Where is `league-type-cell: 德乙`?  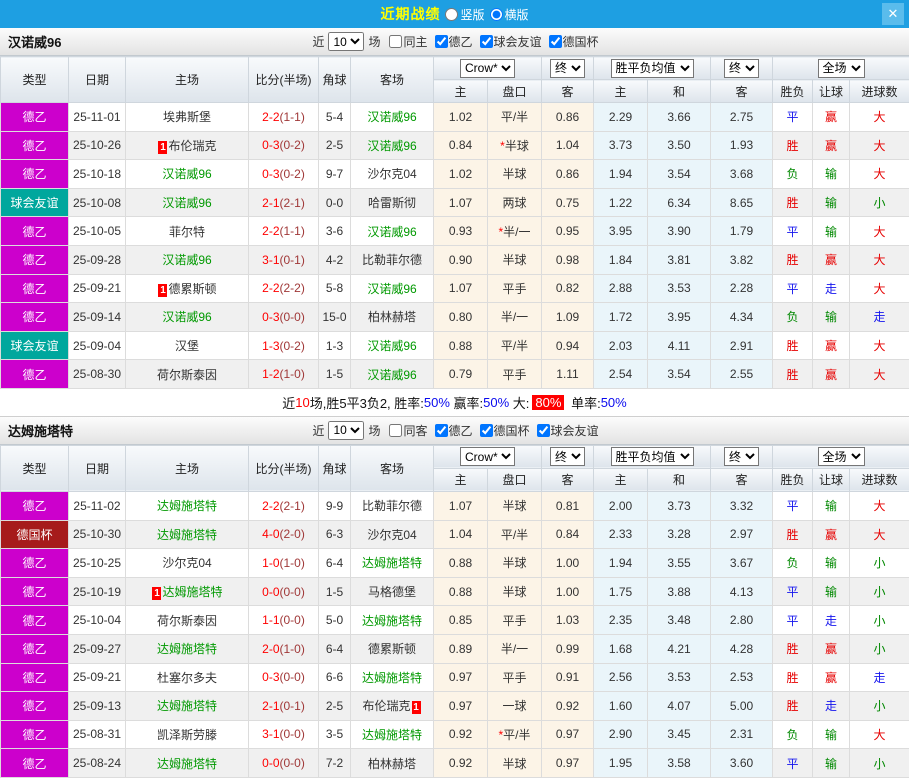 league-type-cell: 德乙 is located at coordinates (35, 677).